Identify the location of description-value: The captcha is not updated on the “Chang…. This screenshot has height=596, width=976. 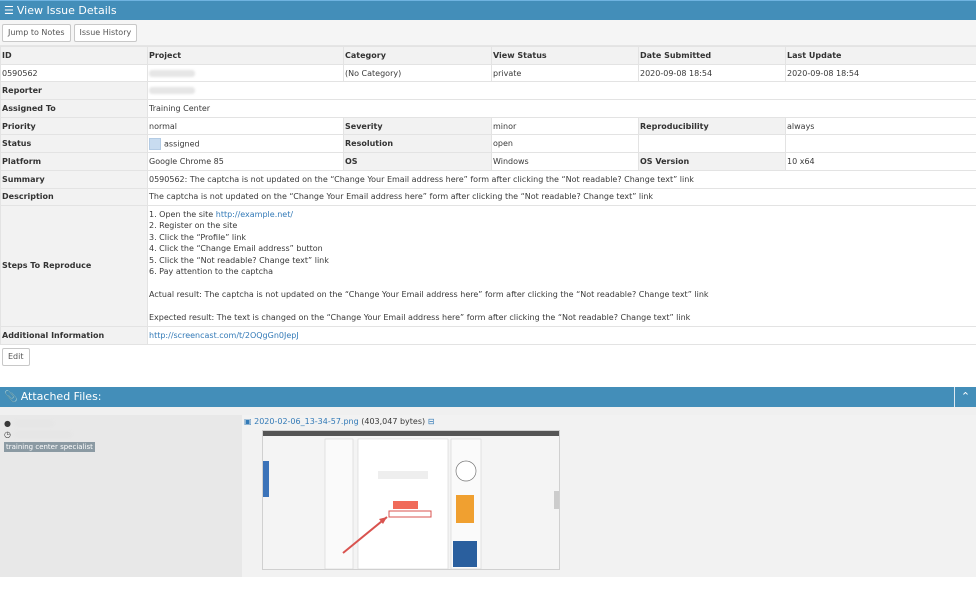
(561, 197).